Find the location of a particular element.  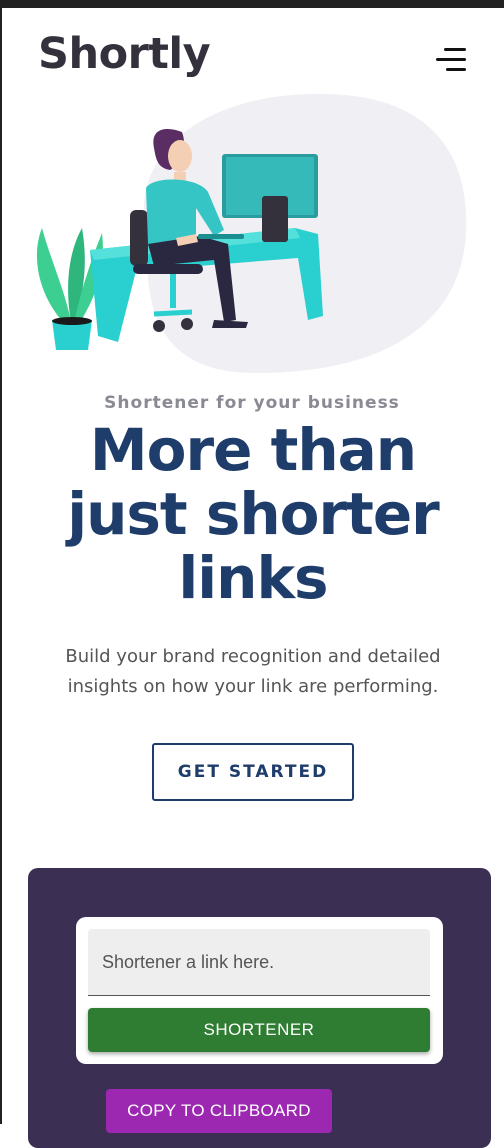

hamburger-menu-icon is located at coordinates (452, 60).